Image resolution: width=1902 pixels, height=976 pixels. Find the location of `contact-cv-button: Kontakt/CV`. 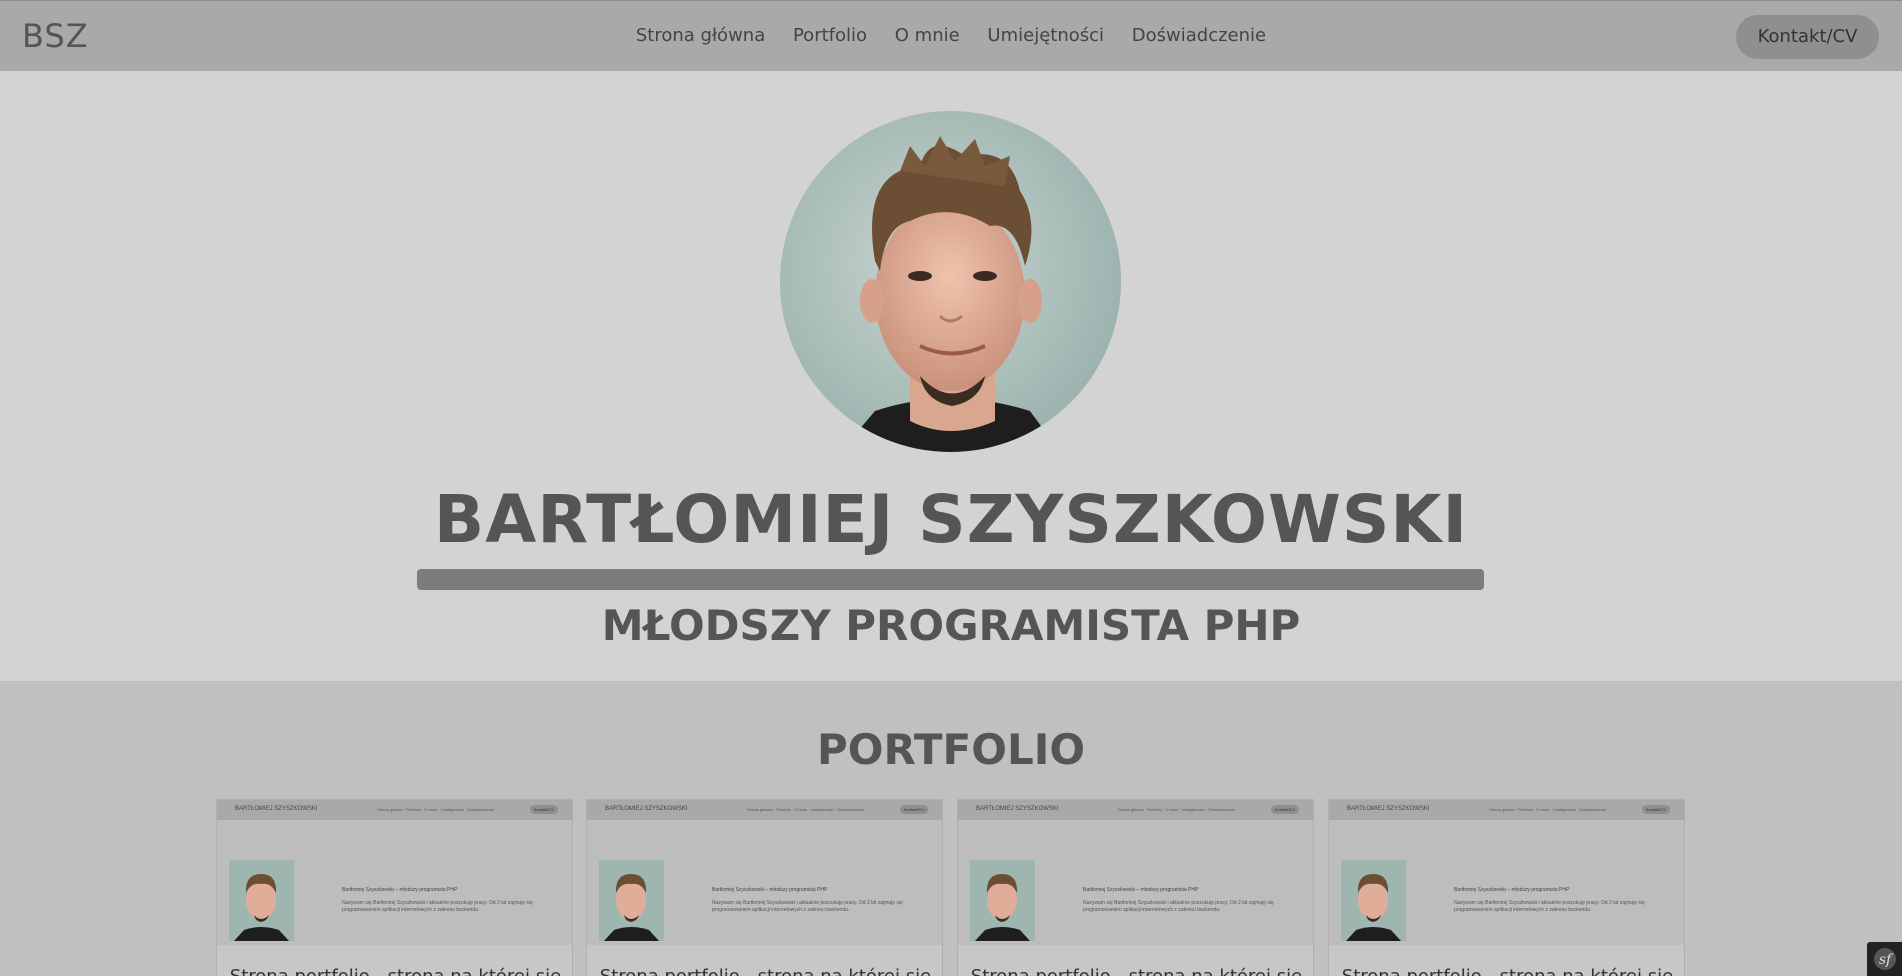

contact-cv-button: Kontakt/CV is located at coordinates (1807, 37).